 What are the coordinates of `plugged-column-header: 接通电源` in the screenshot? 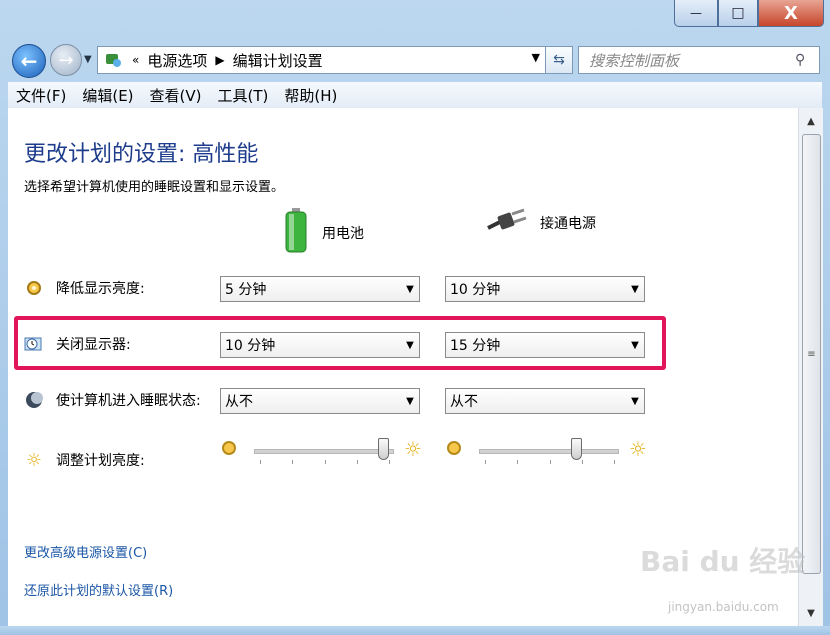 It's located at (541, 223).